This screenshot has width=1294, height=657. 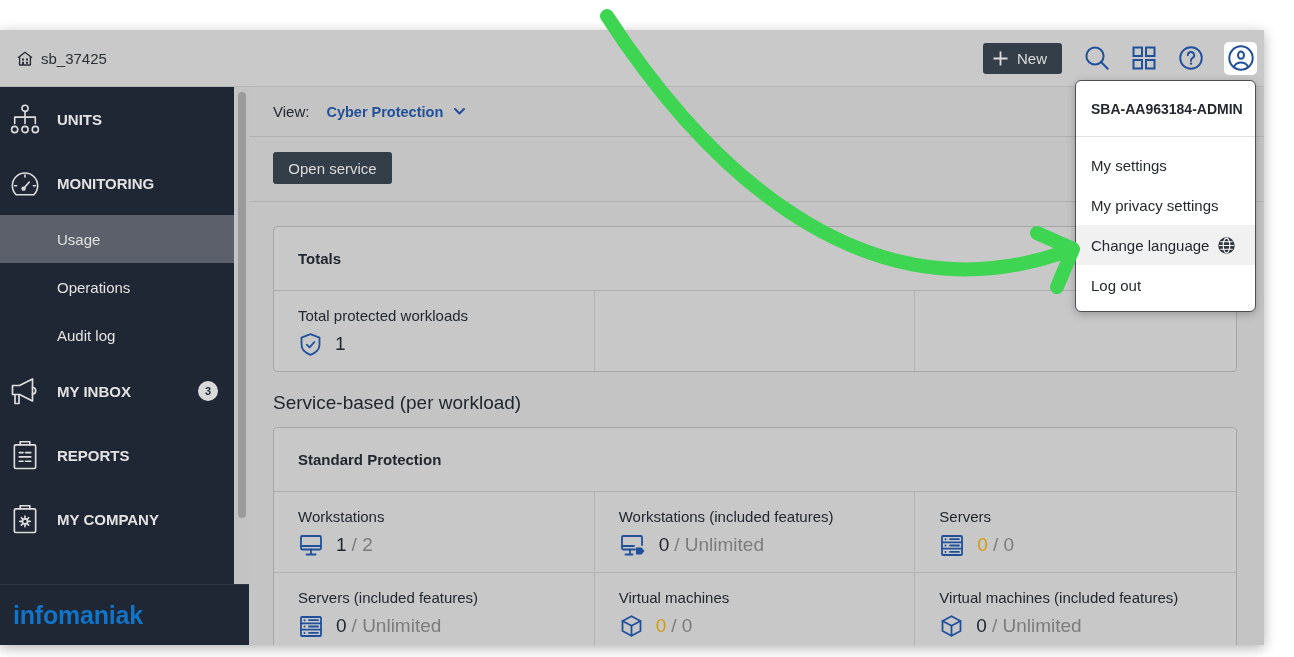 I want to click on sidebar-item: Usage, so click(x=117, y=239).